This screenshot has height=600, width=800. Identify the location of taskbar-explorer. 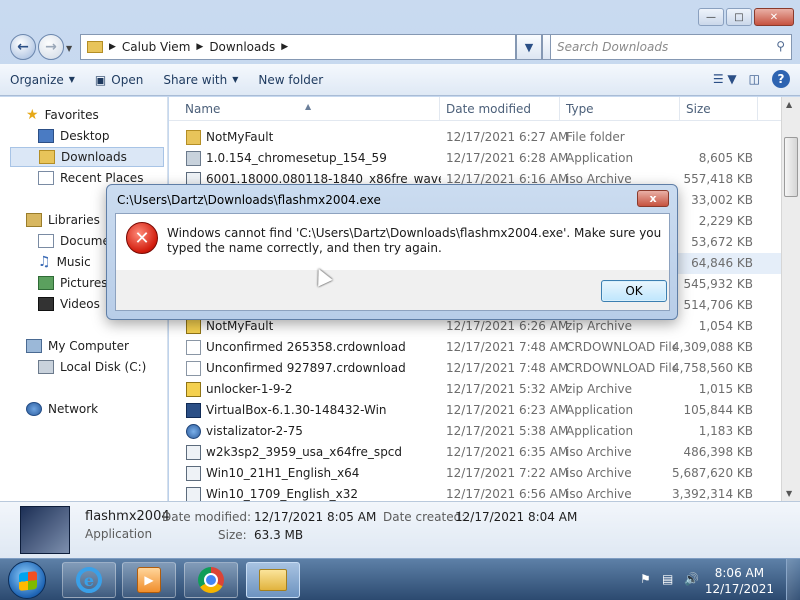
(273, 580).